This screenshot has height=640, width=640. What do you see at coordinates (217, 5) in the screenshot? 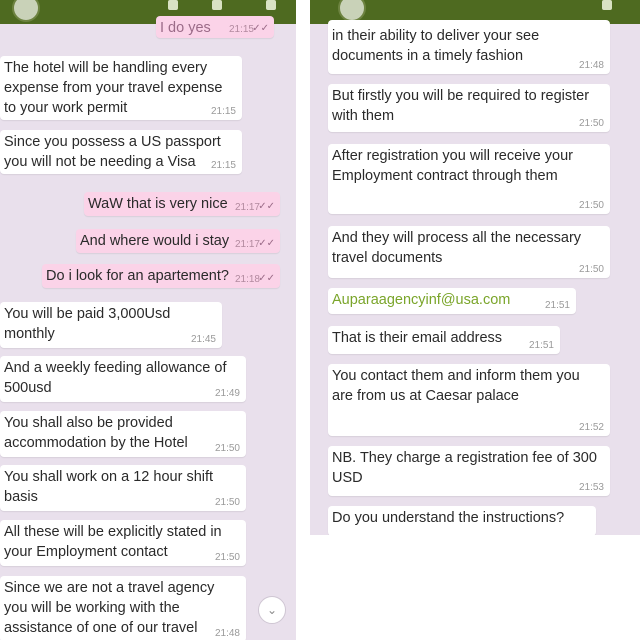
I see `phone-call-icon` at bounding box center [217, 5].